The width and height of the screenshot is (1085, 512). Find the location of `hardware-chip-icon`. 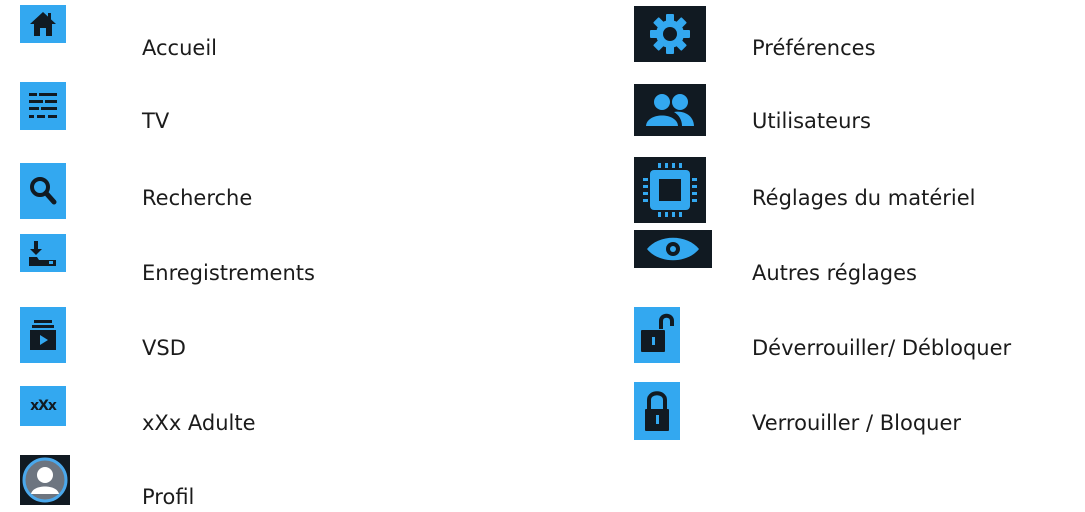

hardware-chip-icon is located at coordinates (670, 190).